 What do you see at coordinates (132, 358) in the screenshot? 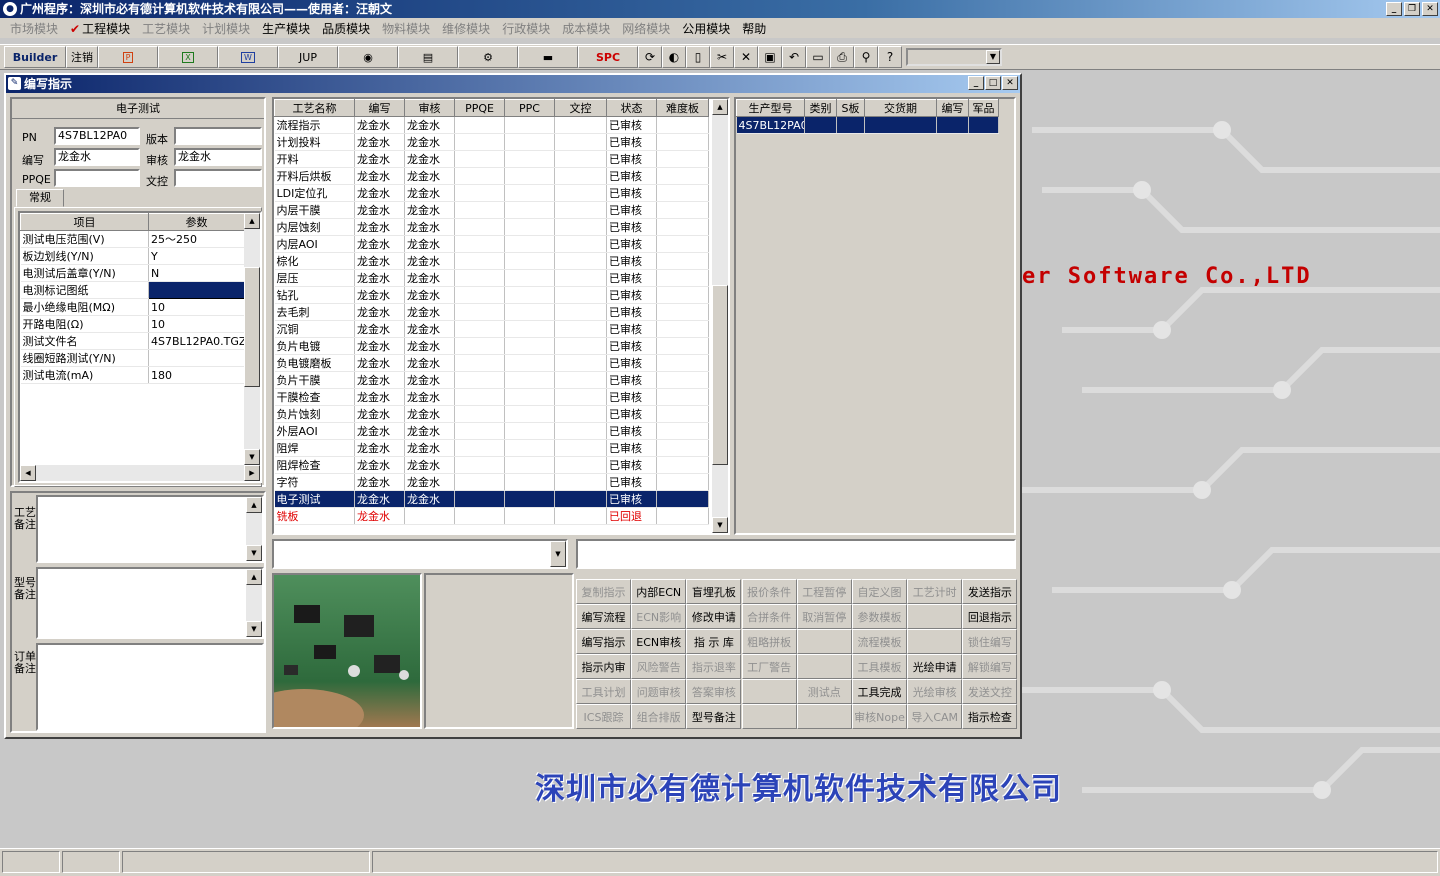
I see `table-row: 线圈短路测试(Y/N)` at bounding box center [132, 358].